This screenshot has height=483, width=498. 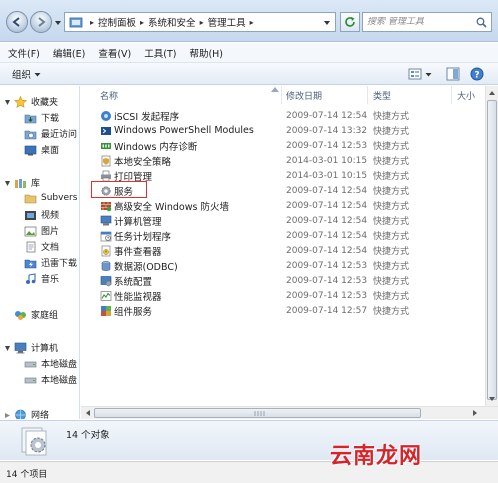 What do you see at coordinates (156, 147) in the screenshot?
I see `file-name: Windows 内存诊断` at bounding box center [156, 147].